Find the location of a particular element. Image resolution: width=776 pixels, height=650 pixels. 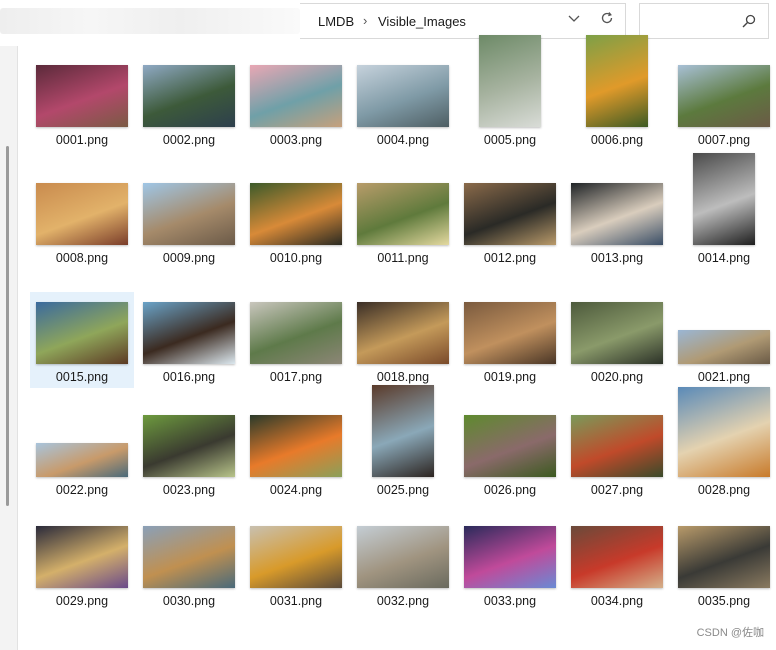

file-name-label: 0014.png is located at coordinates (724, 258).